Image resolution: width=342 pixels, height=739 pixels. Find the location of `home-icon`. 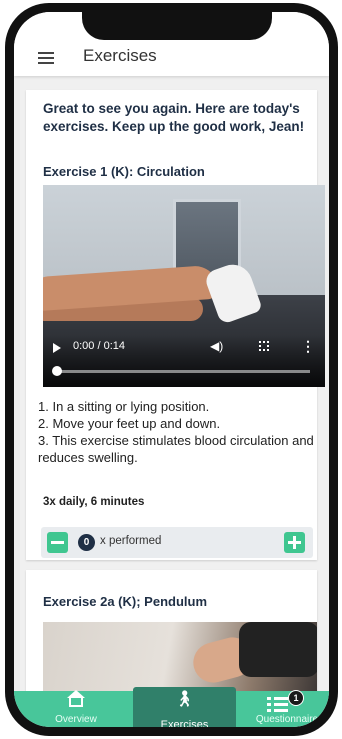

home-icon is located at coordinates (76, 702).